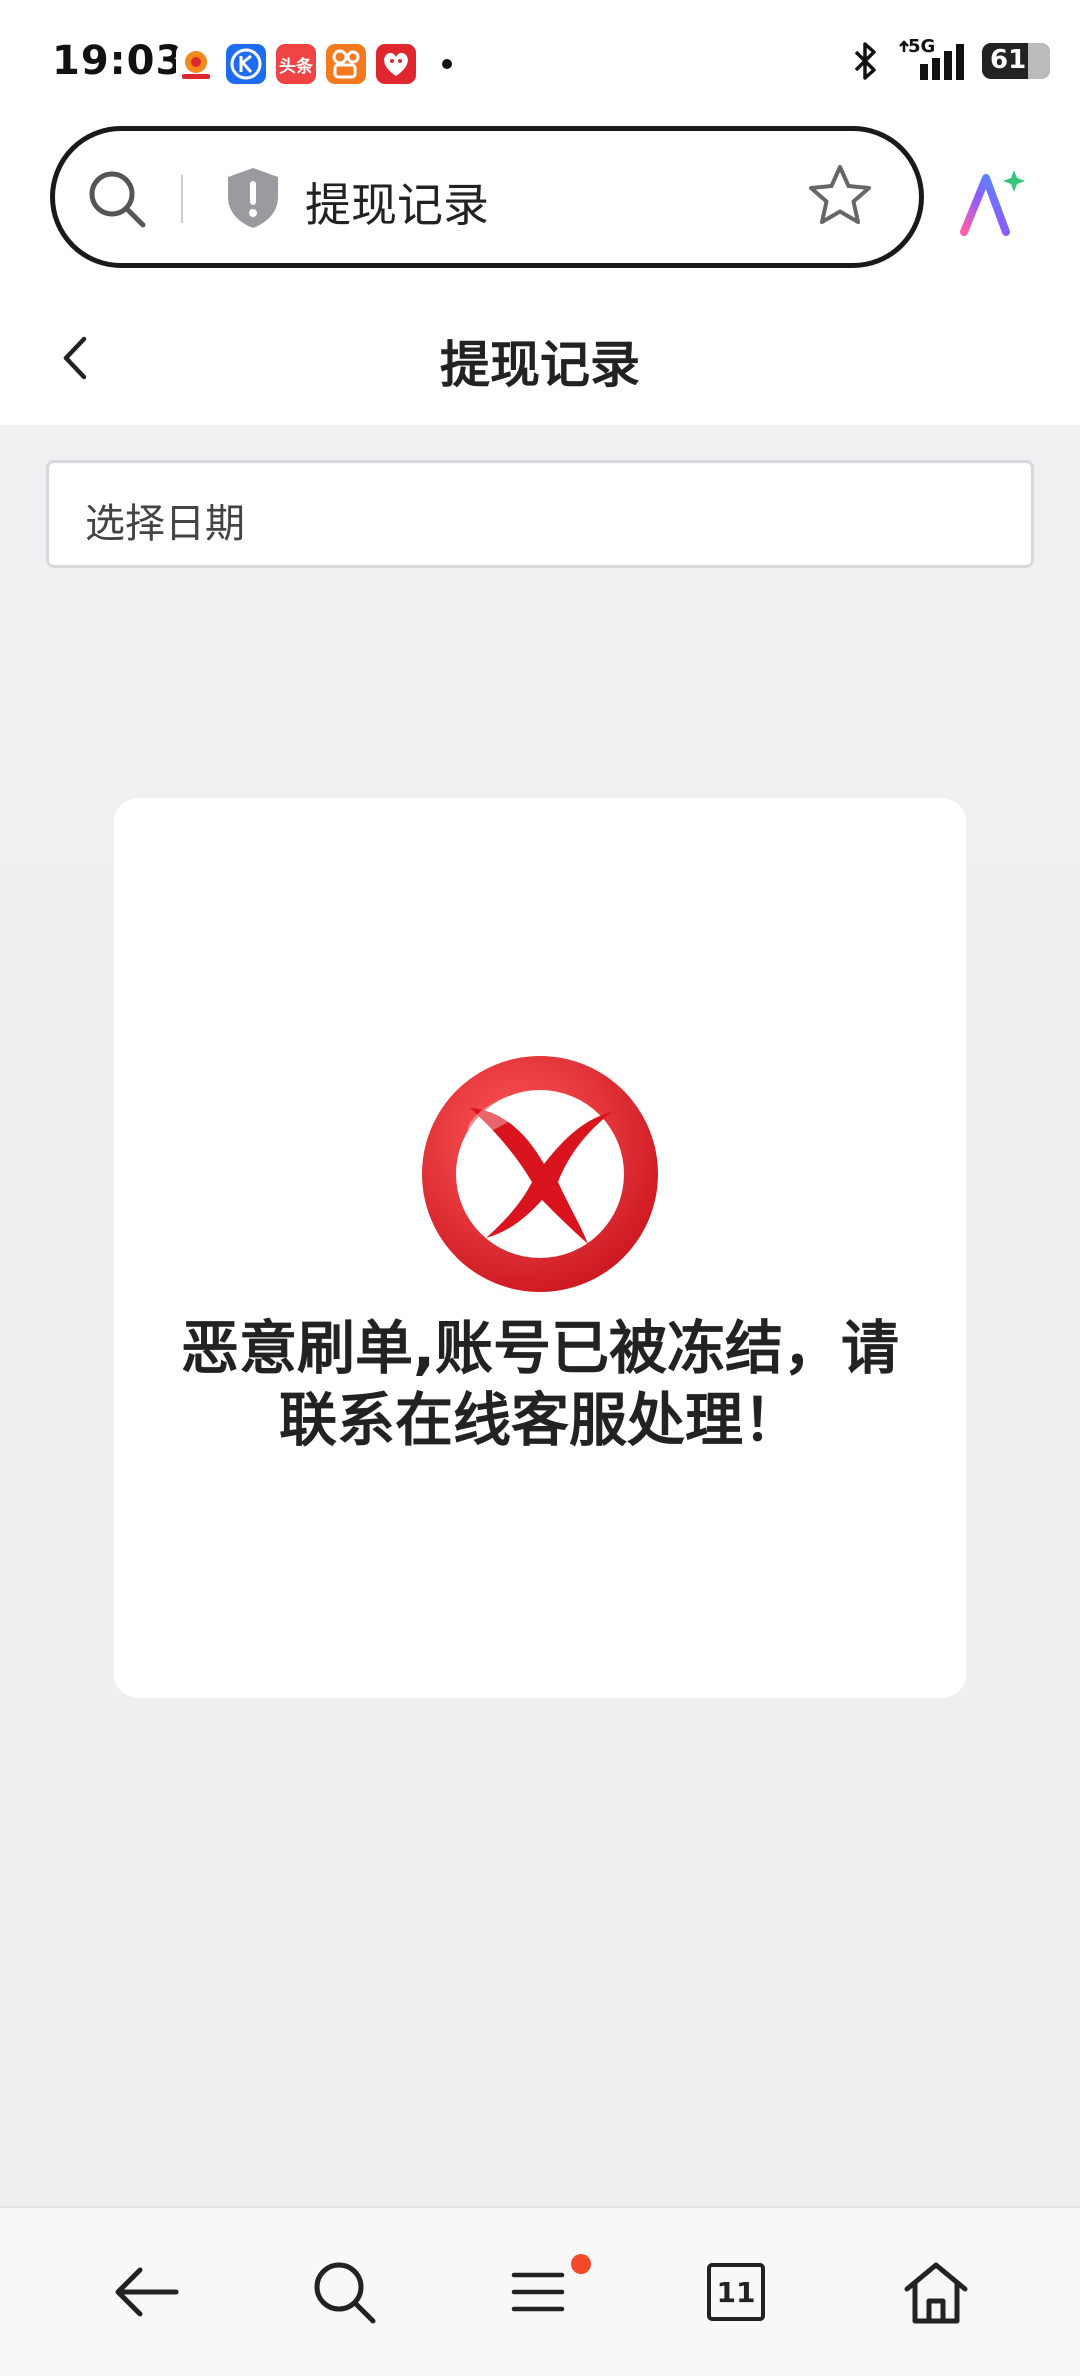 The height and width of the screenshot is (2376, 1080). I want to click on ai-assistant-icon, so click(991, 202).